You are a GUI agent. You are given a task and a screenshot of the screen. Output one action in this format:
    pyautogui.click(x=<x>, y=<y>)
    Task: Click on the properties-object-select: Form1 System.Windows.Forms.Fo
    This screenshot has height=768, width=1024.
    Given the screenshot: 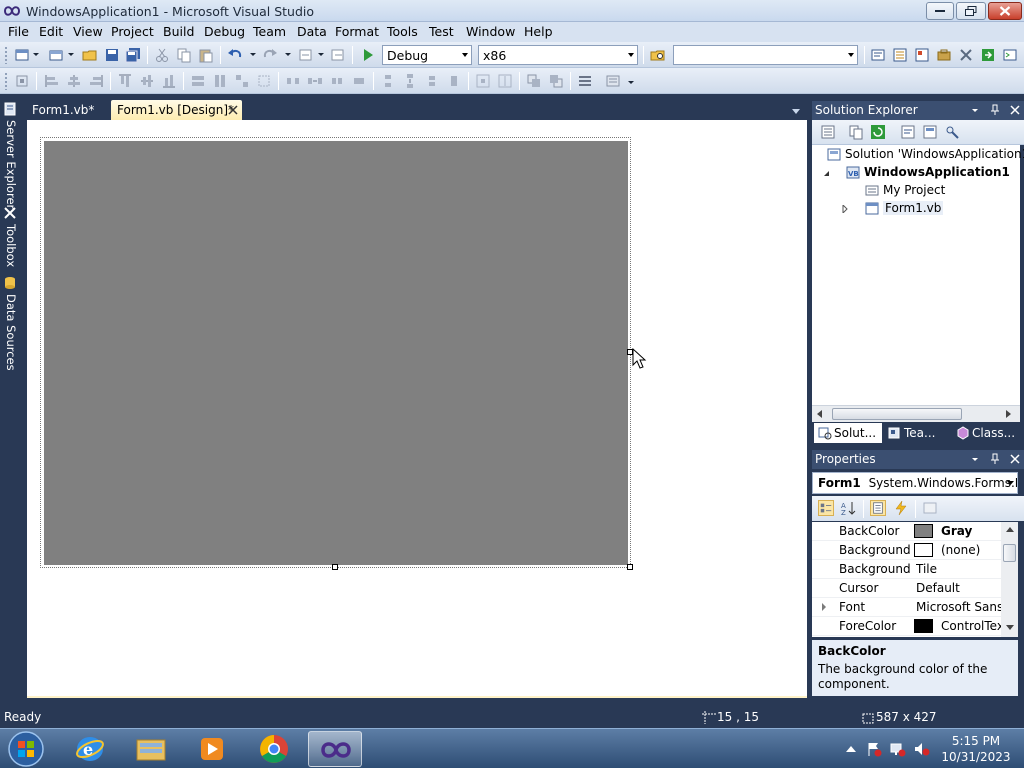 What is the action you would take?
    pyautogui.click(x=915, y=483)
    